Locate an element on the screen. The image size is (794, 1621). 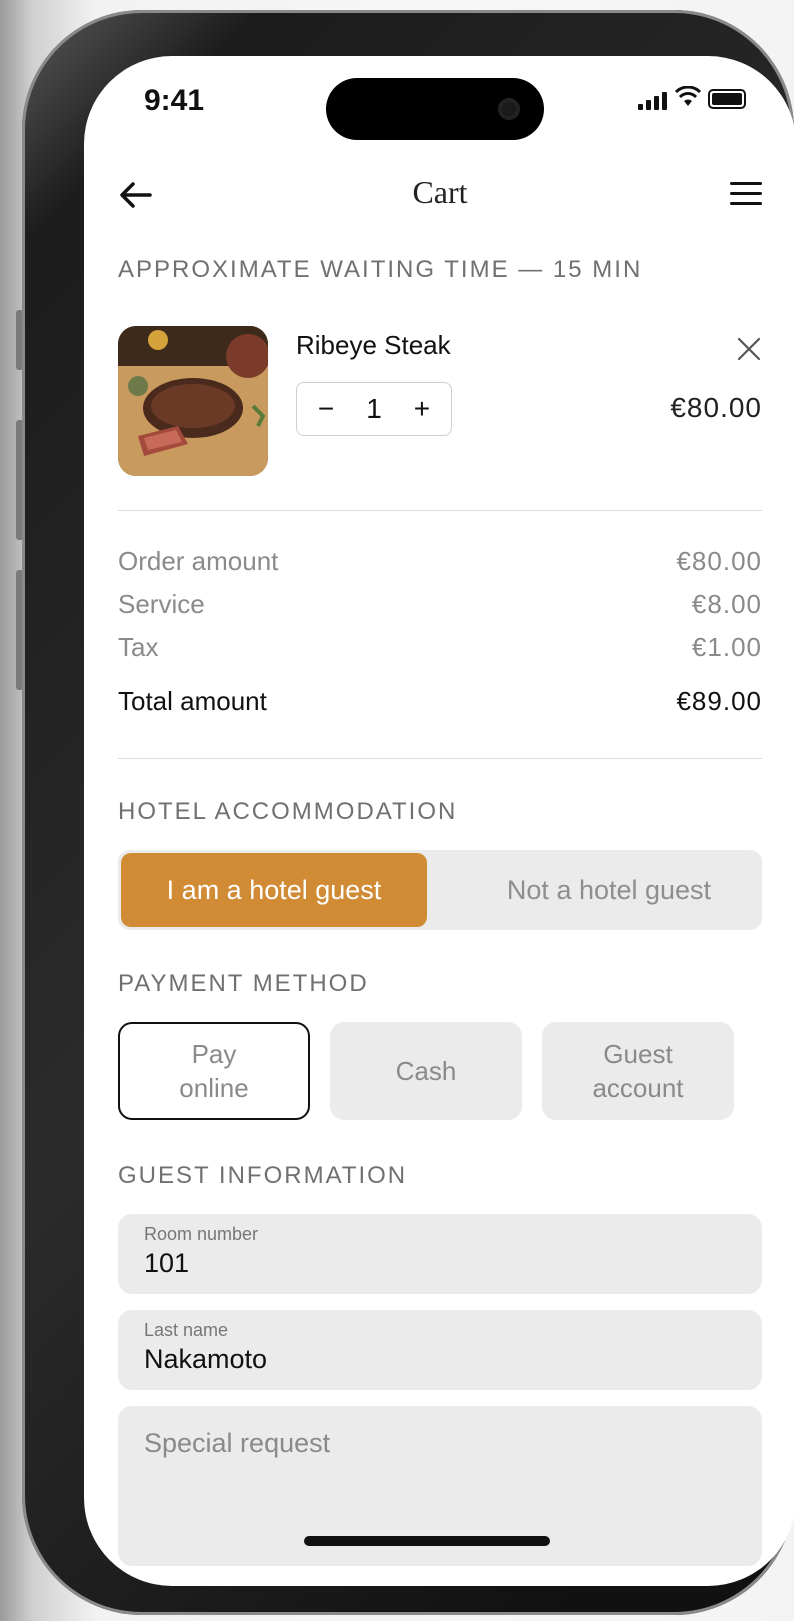
summary-row-order: Order amount €80.00 is located at coordinates (440, 564).